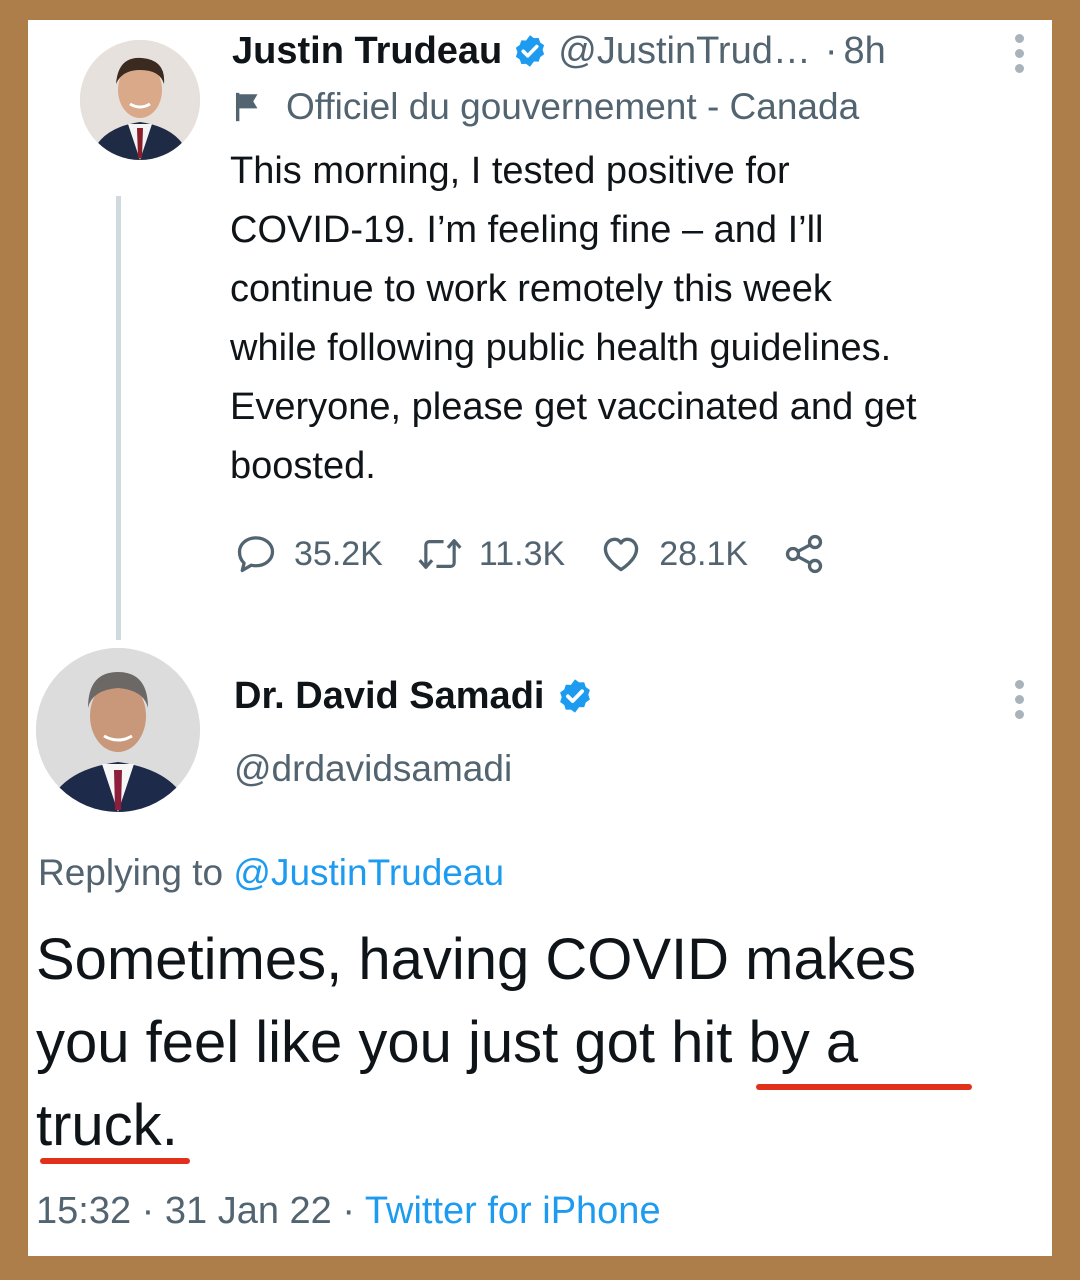 Image resolution: width=1080 pixels, height=1280 pixels. What do you see at coordinates (303, 466) in the screenshot?
I see `tweet-text-line: boosted.` at bounding box center [303, 466].